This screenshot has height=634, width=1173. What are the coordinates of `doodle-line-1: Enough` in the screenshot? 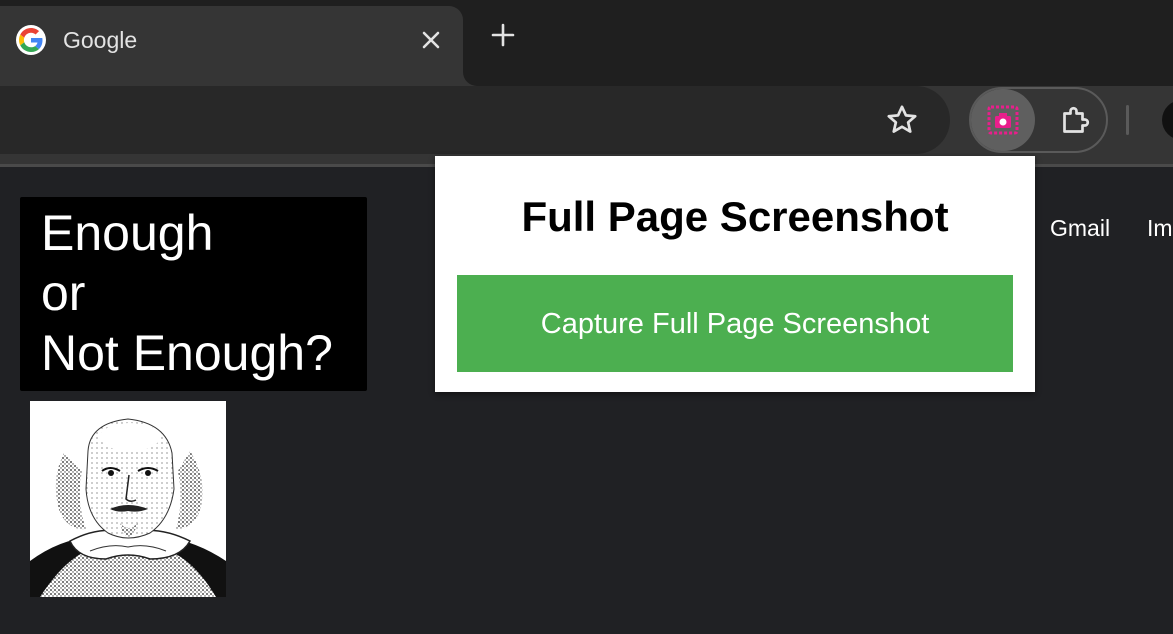 It's located at (127, 233).